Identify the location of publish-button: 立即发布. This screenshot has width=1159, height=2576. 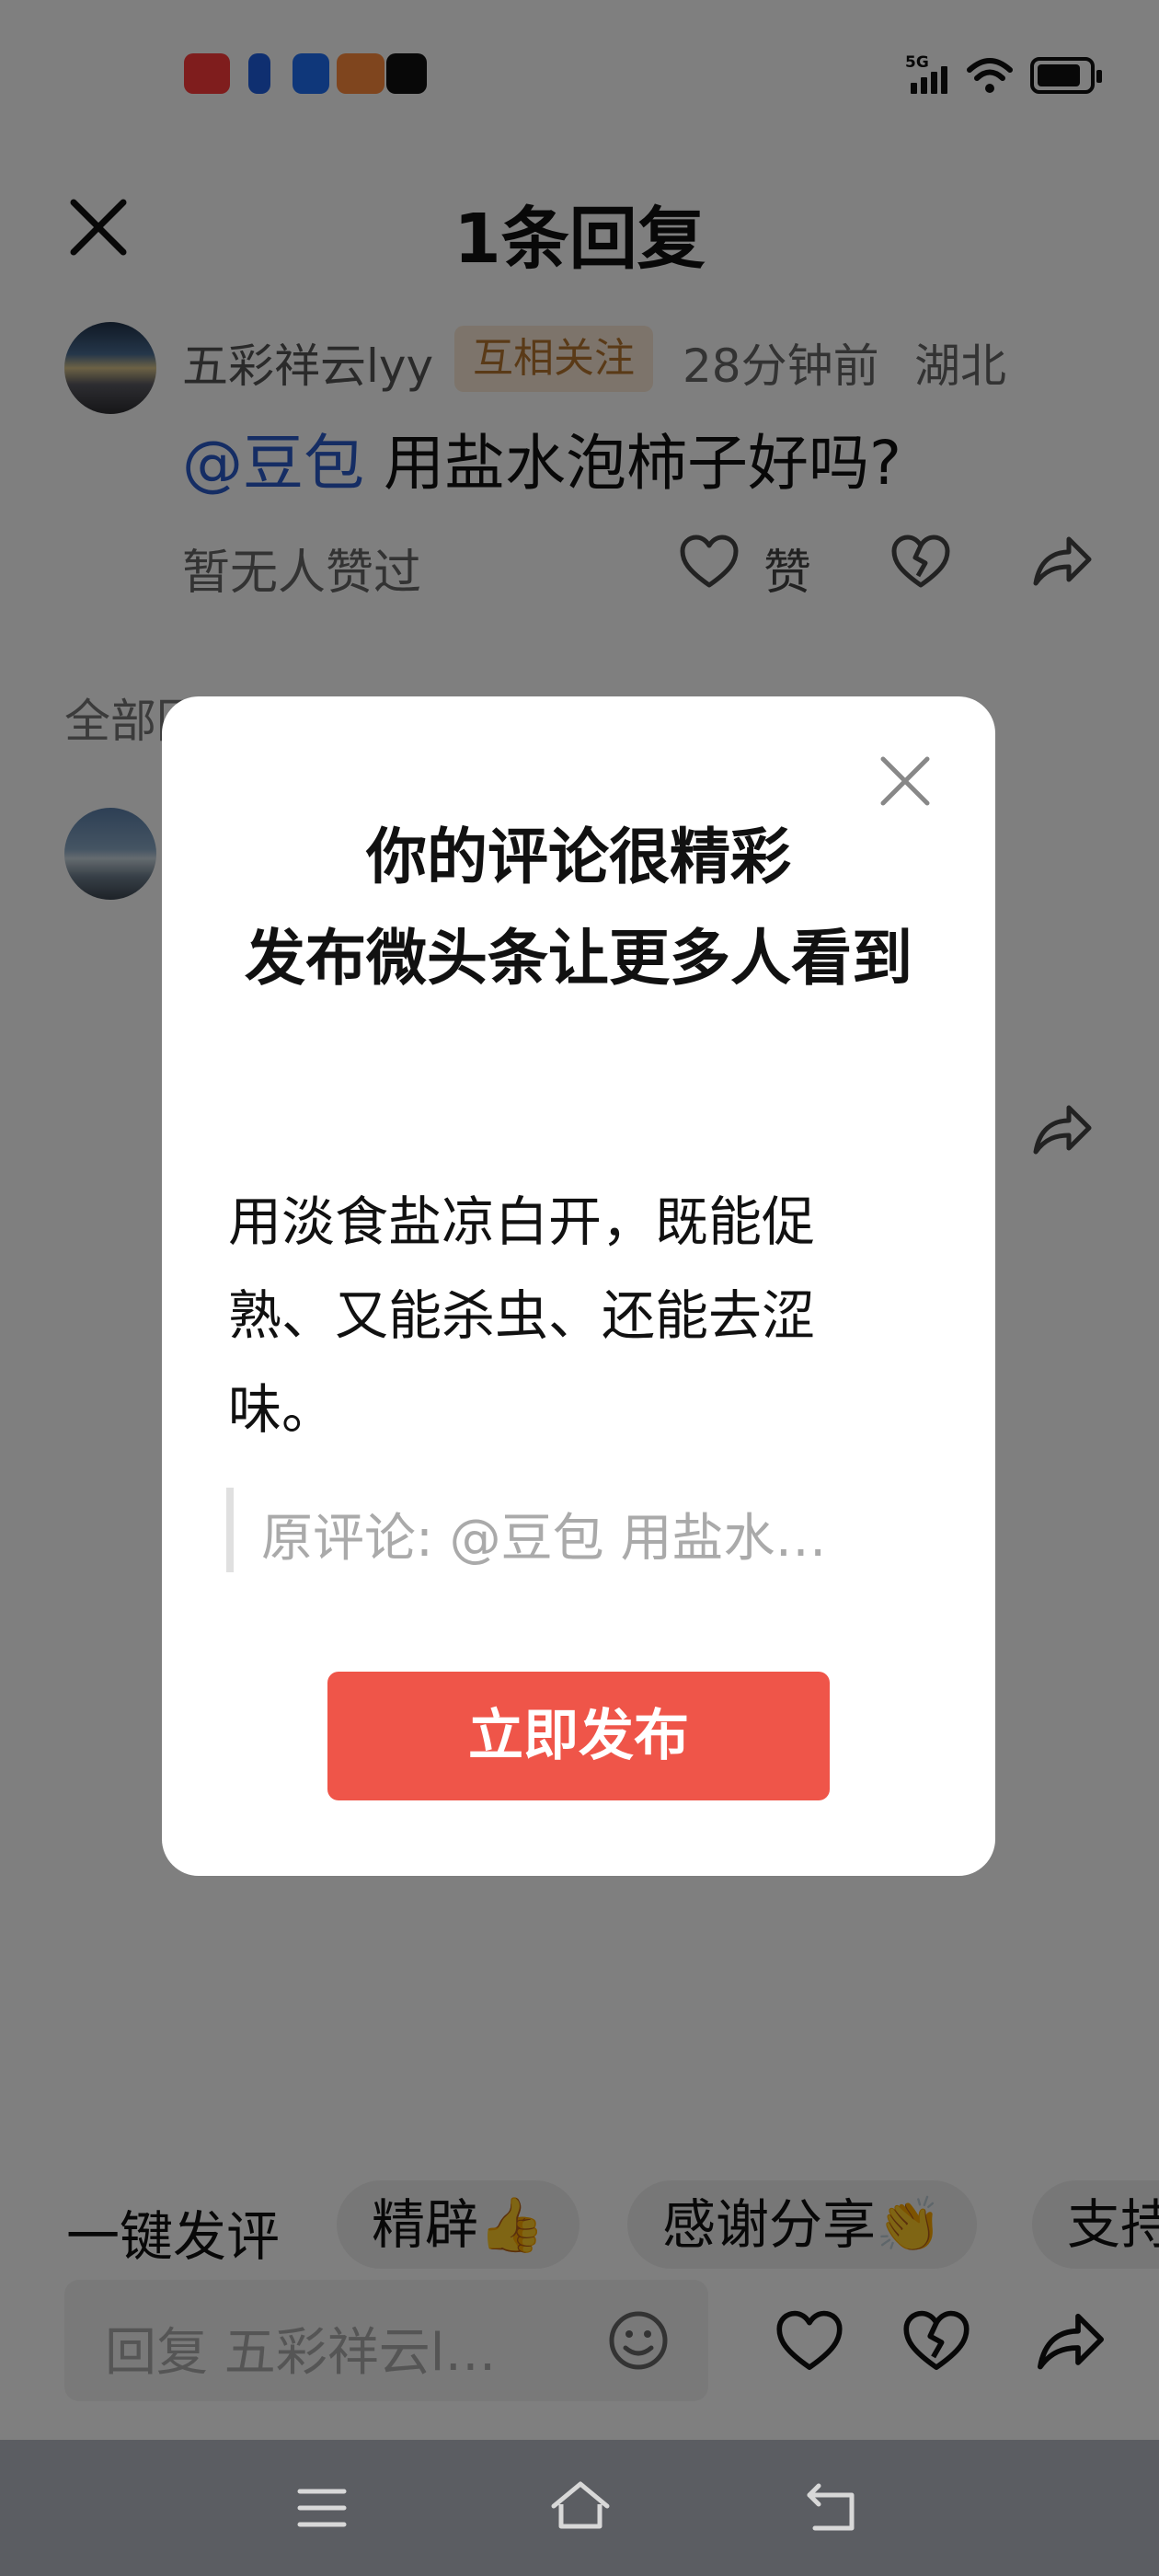
(578, 1736).